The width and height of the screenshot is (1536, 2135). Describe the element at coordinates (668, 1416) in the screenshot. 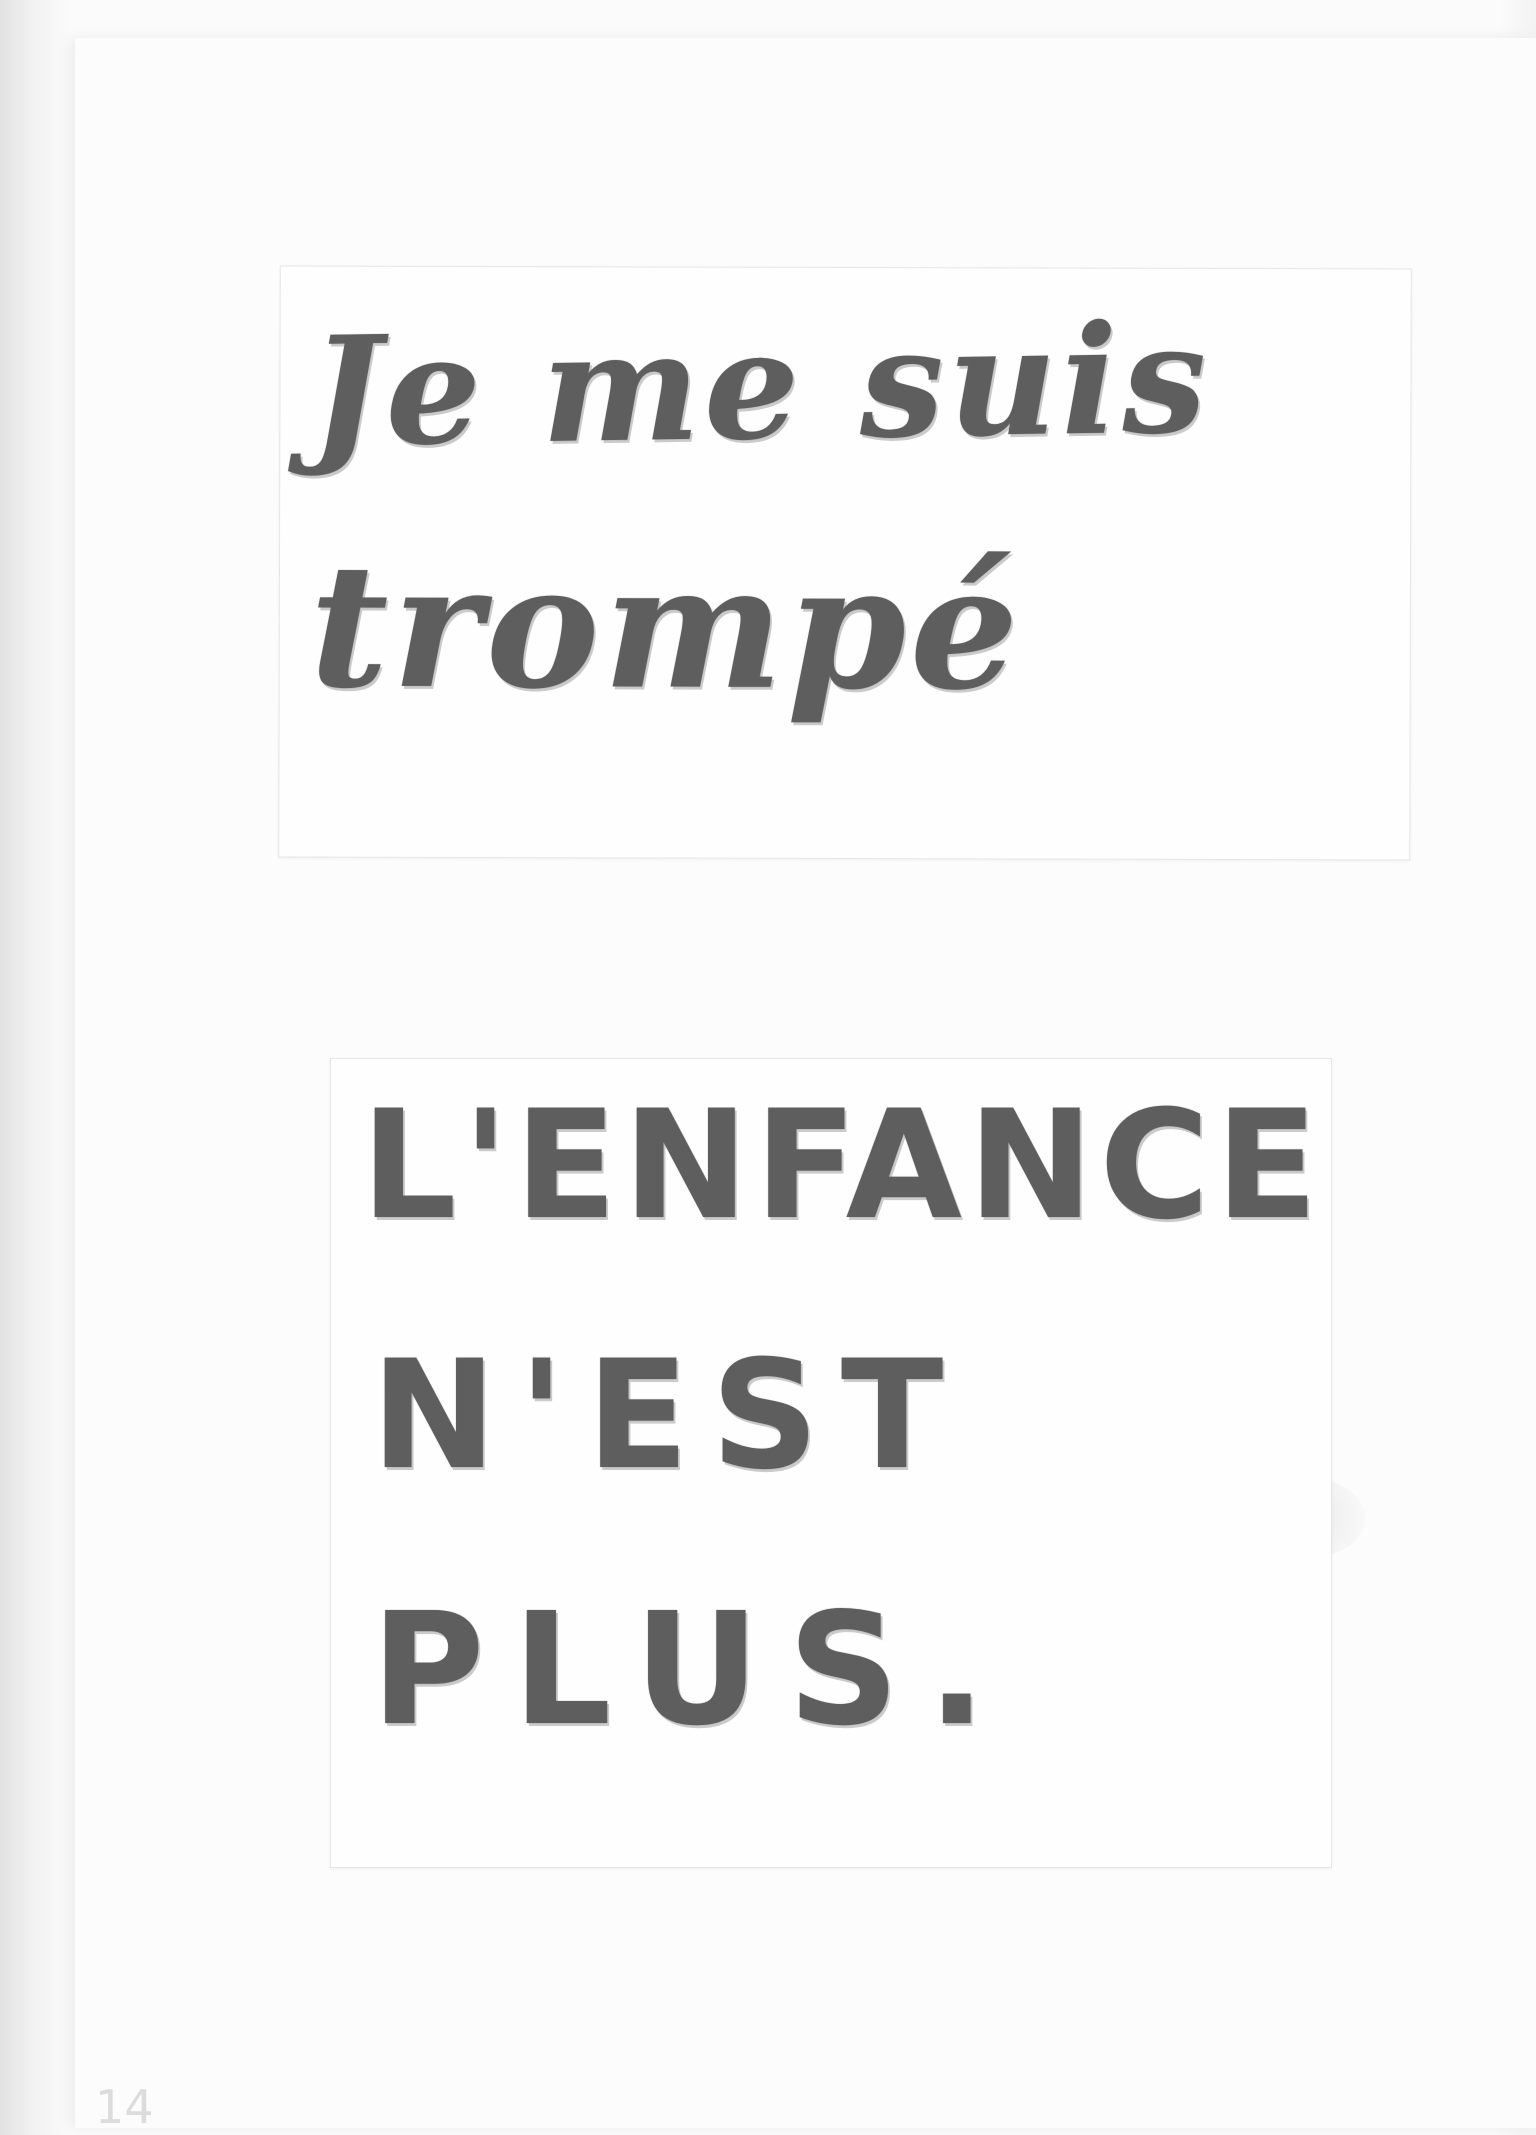

I see `handwritten-line-nest: N'EST` at that location.